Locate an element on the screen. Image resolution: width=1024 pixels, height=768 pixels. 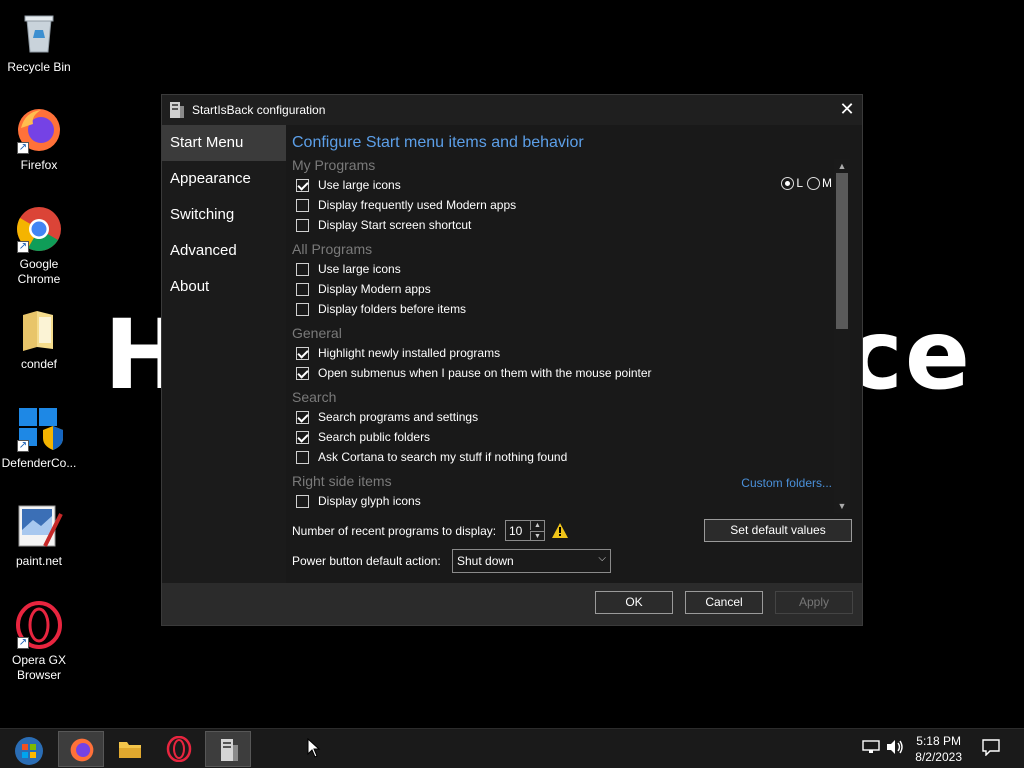
apply-button: Apply is located at coordinates (814, 602).